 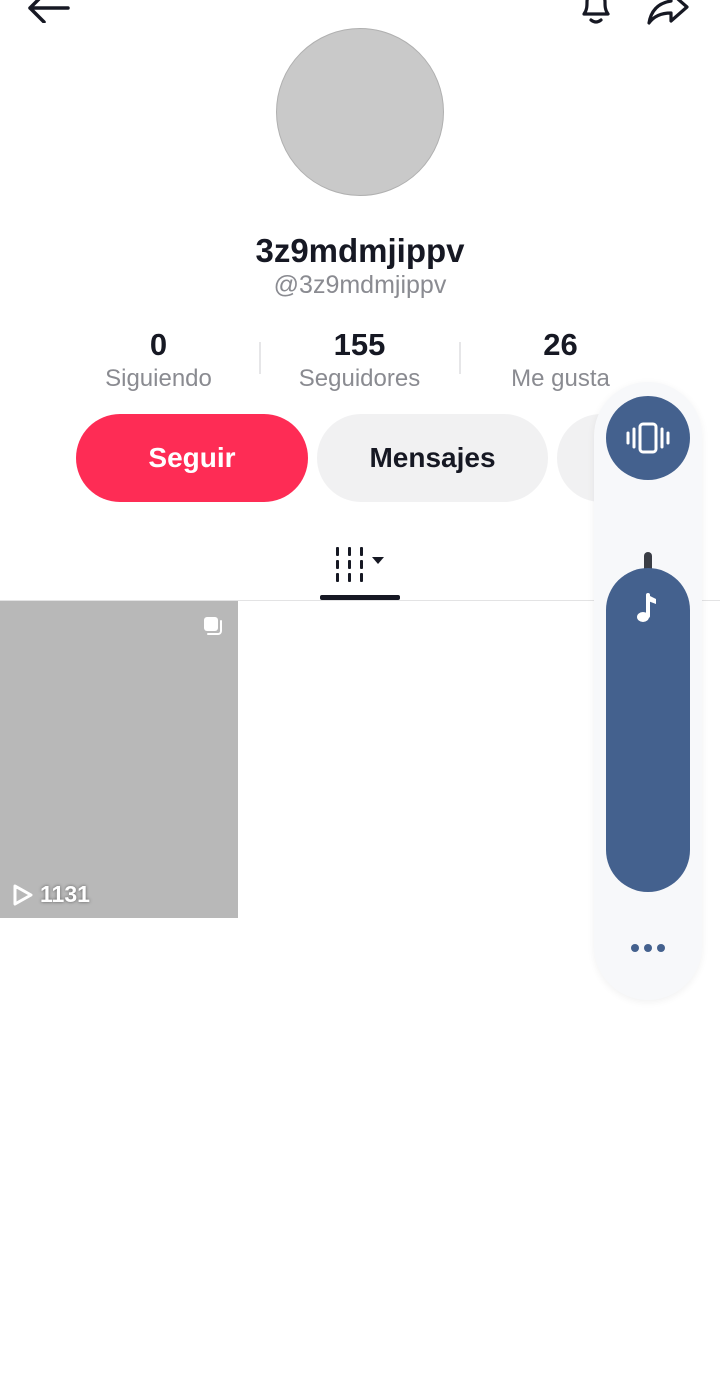 What do you see at coordinates (646, 607) in the screenshot?
I see `music-note-icon` at bounding box center [646, 607].